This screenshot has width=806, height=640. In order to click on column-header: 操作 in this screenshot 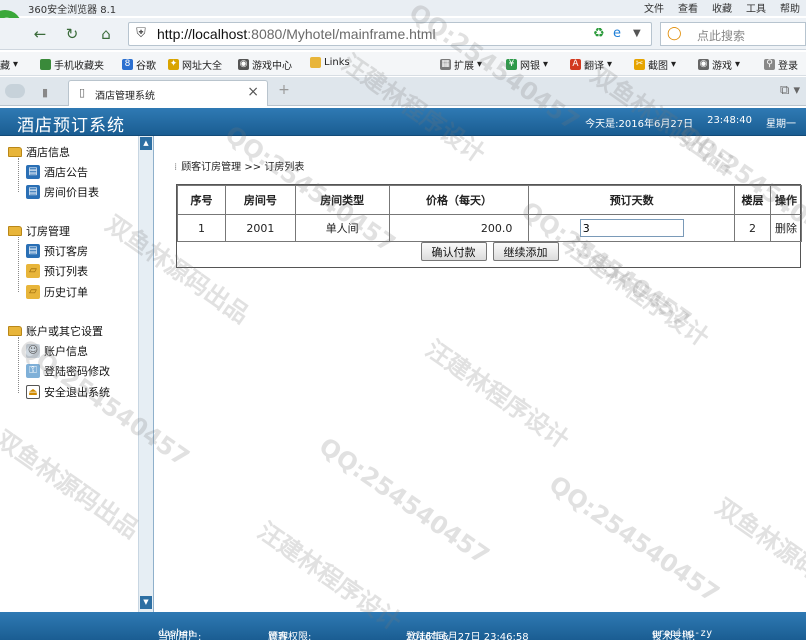, I will do `click(786, 200)`.